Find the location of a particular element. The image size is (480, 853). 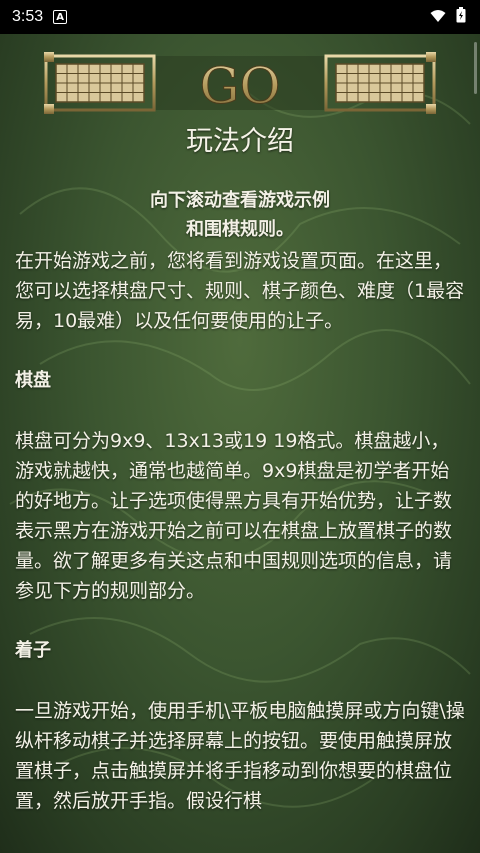

page-subtitle: 向下滚动查看游戏示例 和围棋规则。 is located at coordinates (240, 215).